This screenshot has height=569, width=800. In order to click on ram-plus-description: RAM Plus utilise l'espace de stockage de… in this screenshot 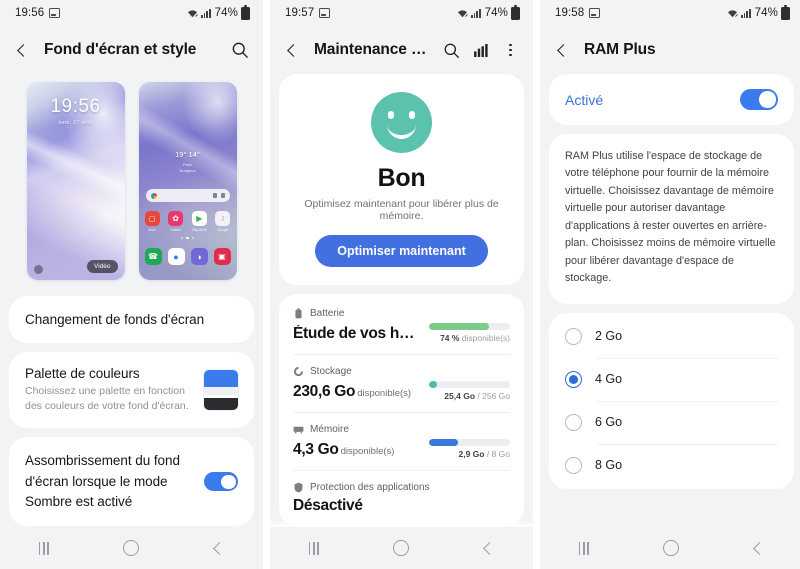, I will do `click(670, 217)`.